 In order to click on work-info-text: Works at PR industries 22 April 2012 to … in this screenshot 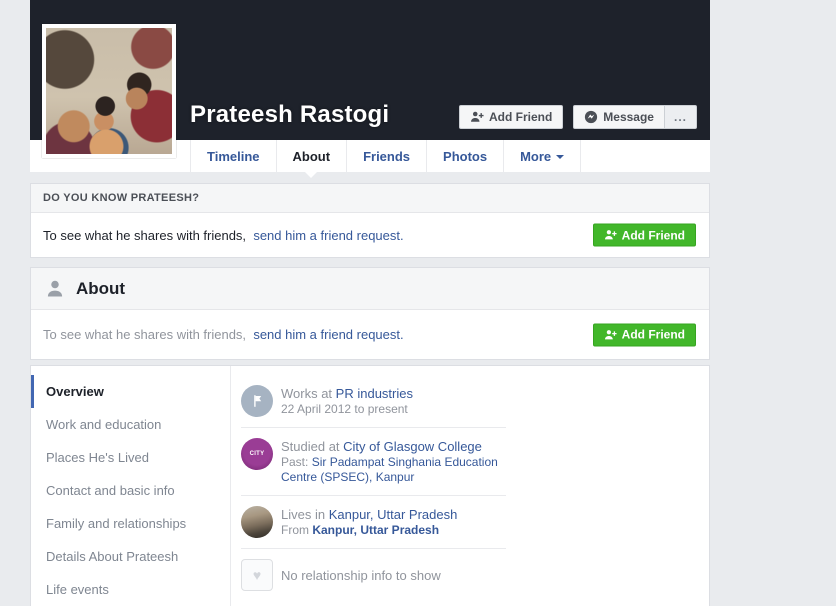, I will do `click(347, 401)`.